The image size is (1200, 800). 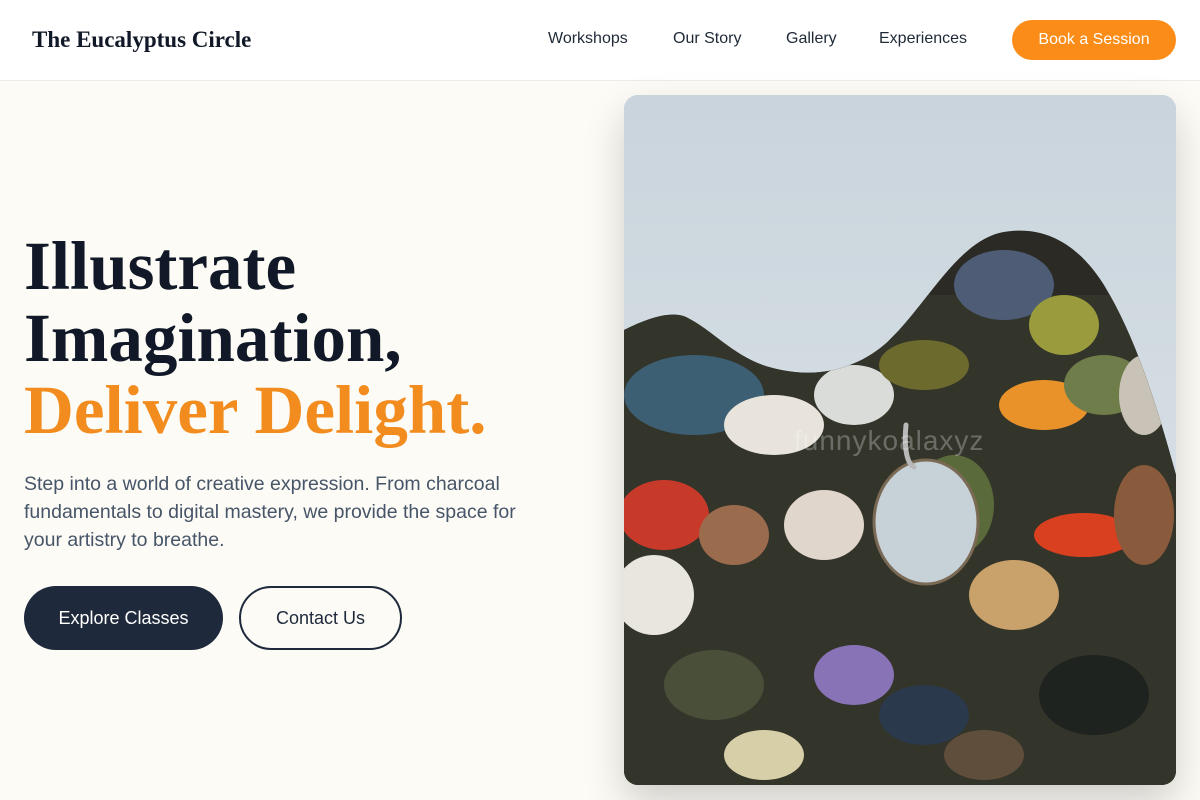 What do you see at coordinates (320, 618) in the screenshot?
I see `contact-us-button: Contact Us` at bounding box center [320, 618].